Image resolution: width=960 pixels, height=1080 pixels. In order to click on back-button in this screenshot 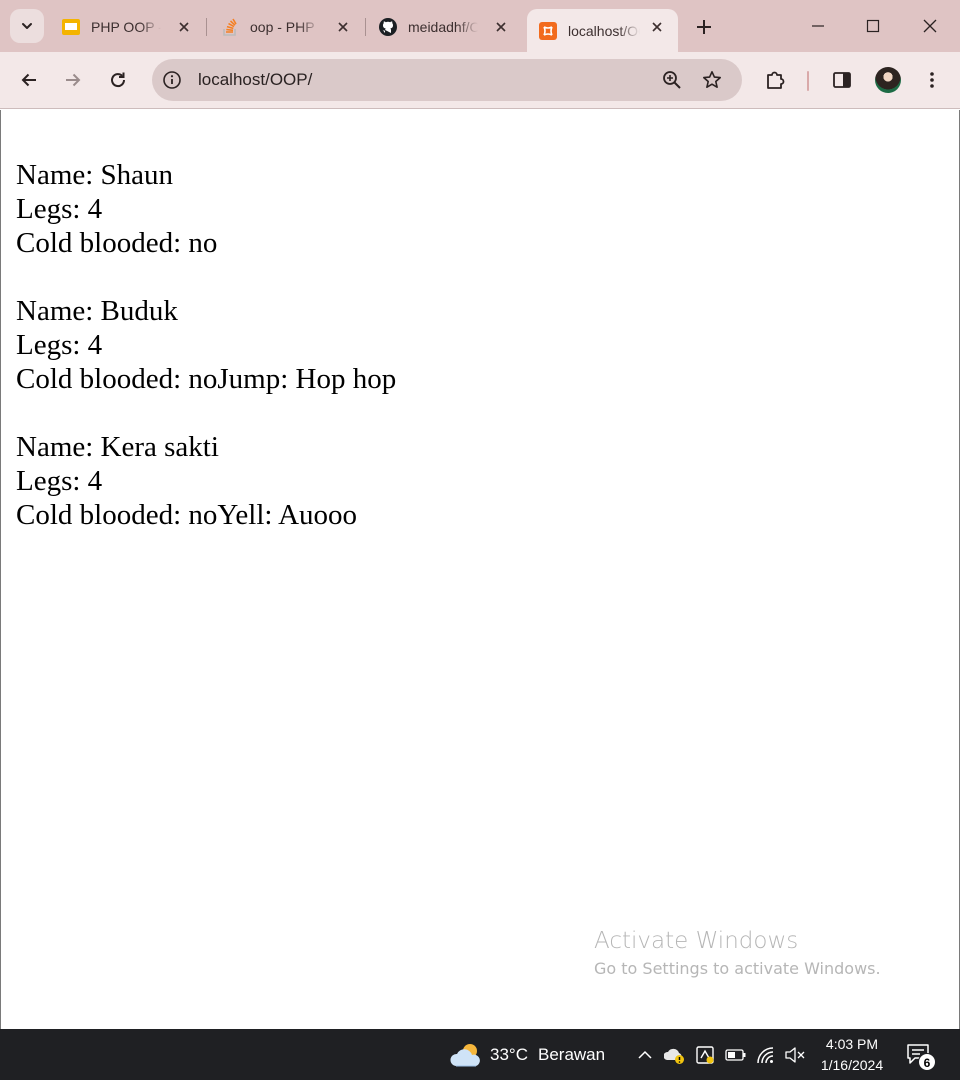, I will do `click(29, 80)`.